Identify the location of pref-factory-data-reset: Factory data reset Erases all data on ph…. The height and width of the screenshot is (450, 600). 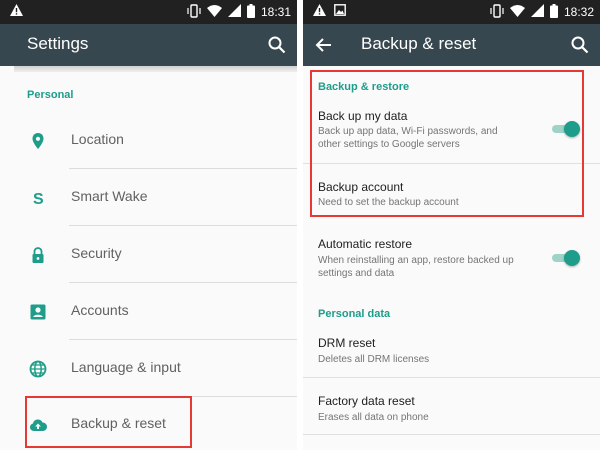
(451, 407).